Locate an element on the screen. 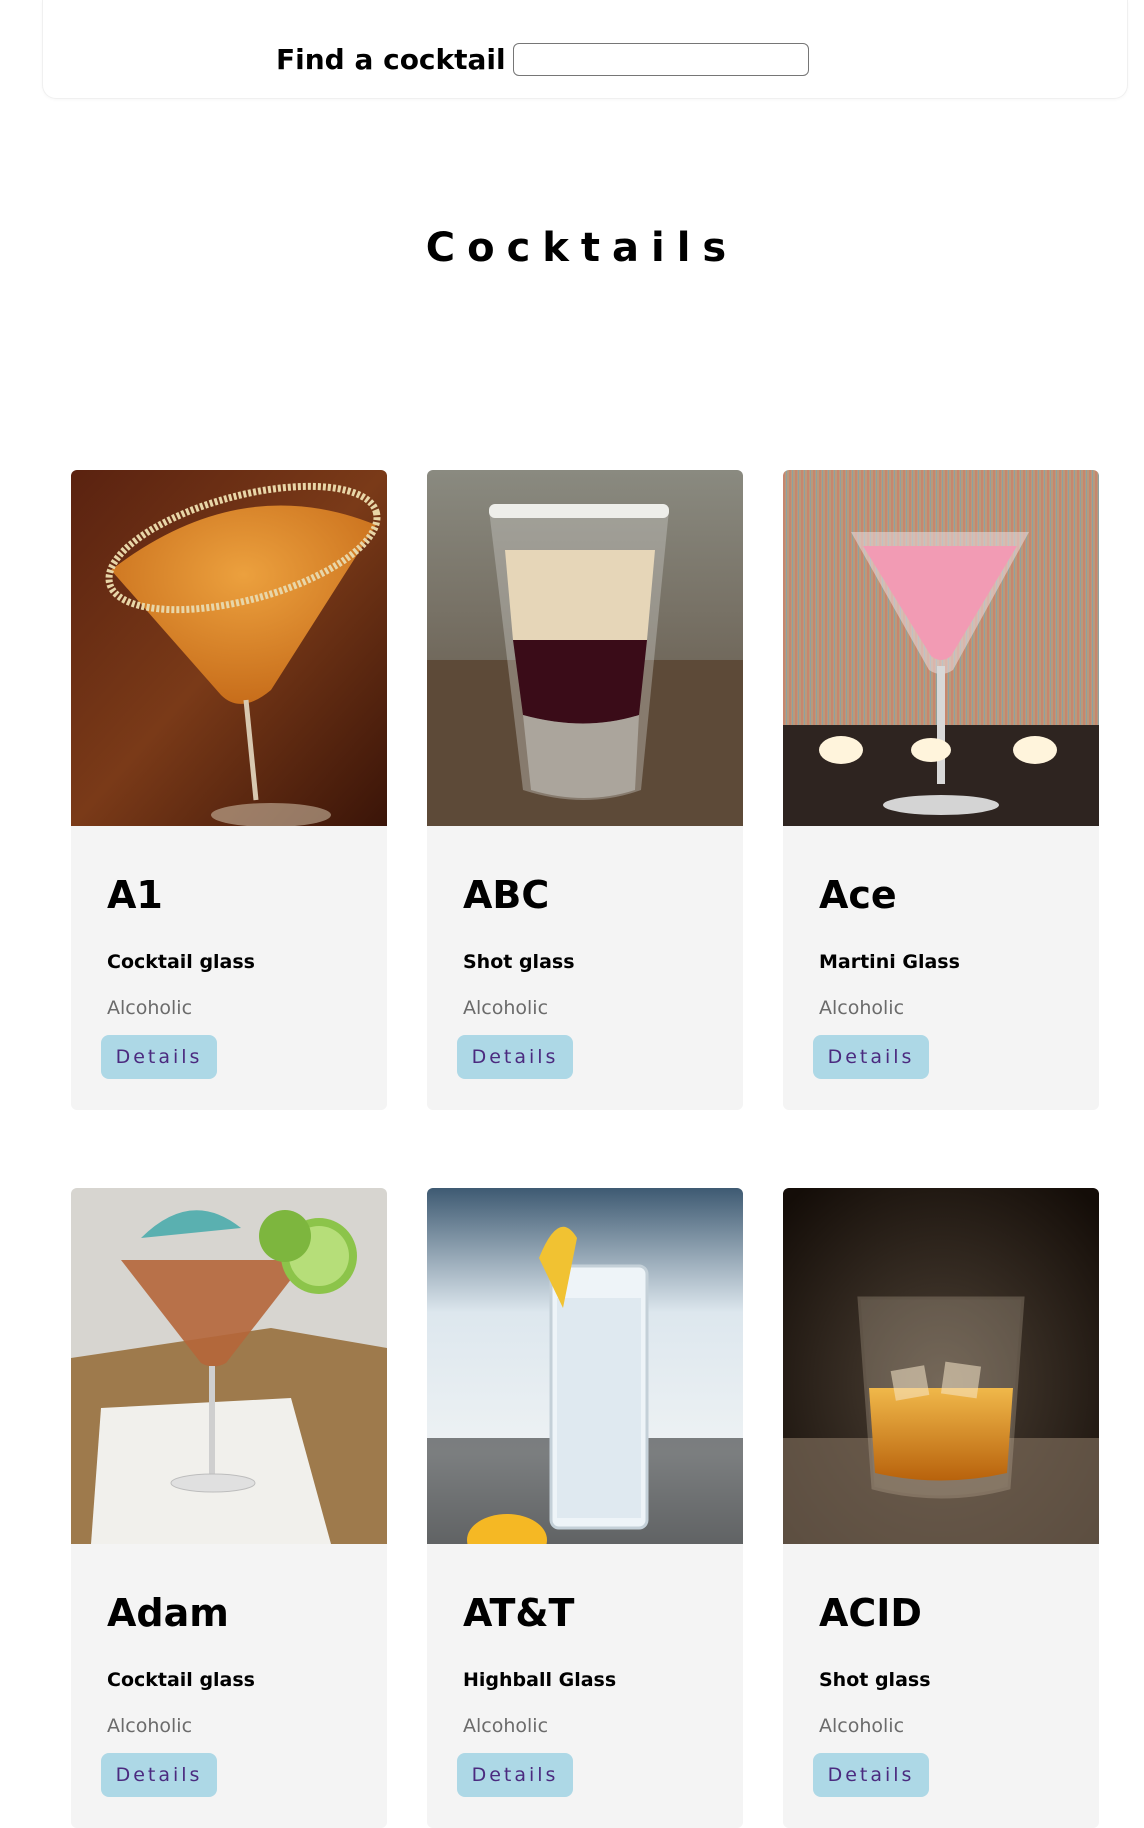 The image size is (1144, 1828). cocktail-name: AT&T is located at coordinates (519, 1613).